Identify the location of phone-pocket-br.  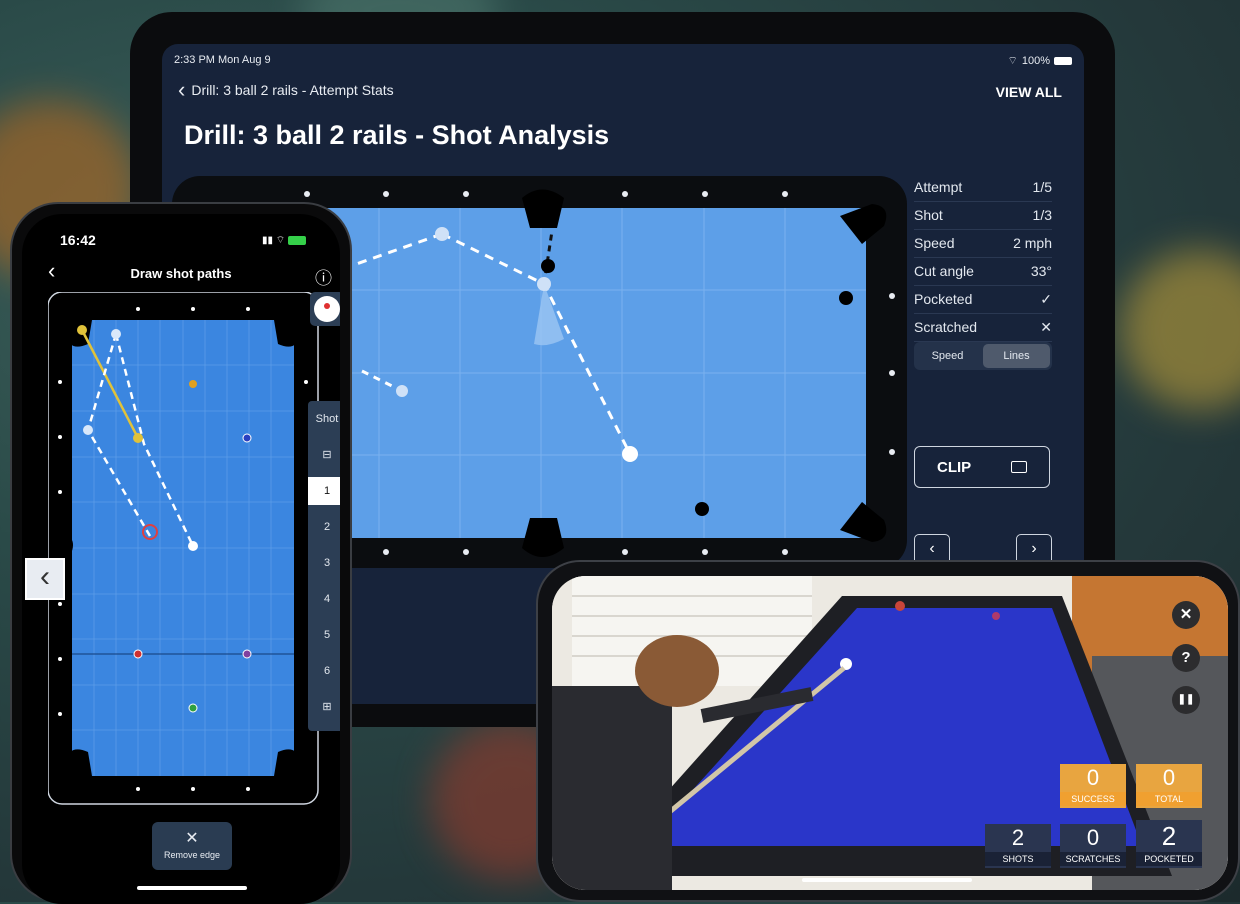
(287, 762).